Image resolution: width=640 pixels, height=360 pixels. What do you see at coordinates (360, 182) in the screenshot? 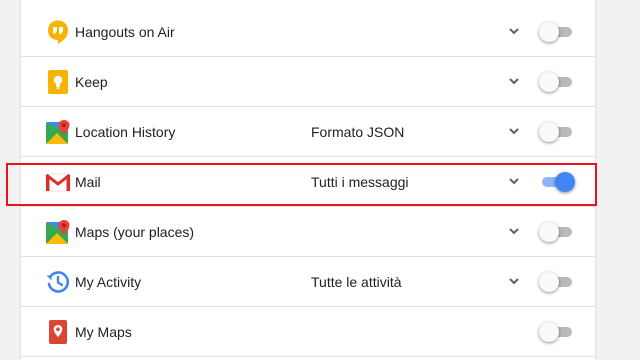
I see `export-format: Tutti i messaggi` at bounding box center [360, 182].